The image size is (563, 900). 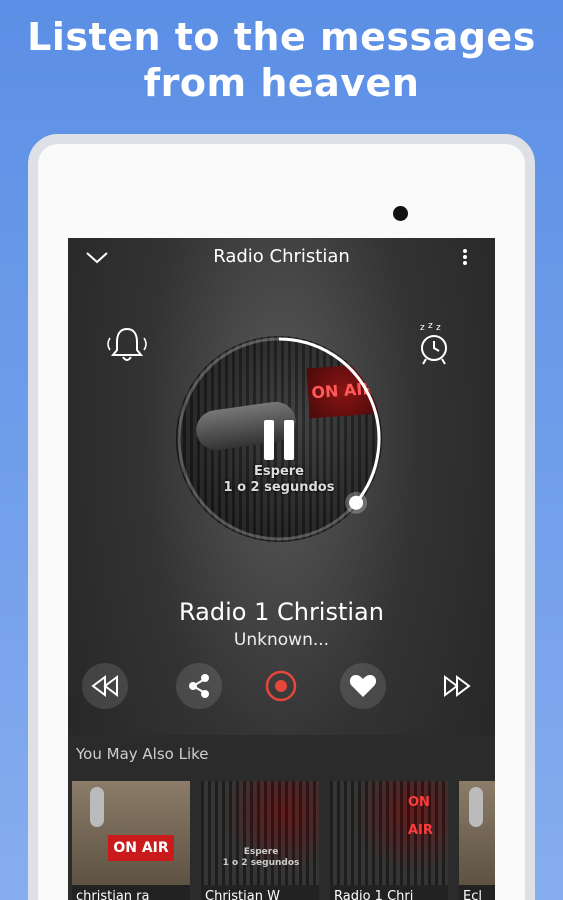 What do you see at coordinates (289, 440) in the screenshot?
I see `pause-icon-right` at bounding box center [289, 440].